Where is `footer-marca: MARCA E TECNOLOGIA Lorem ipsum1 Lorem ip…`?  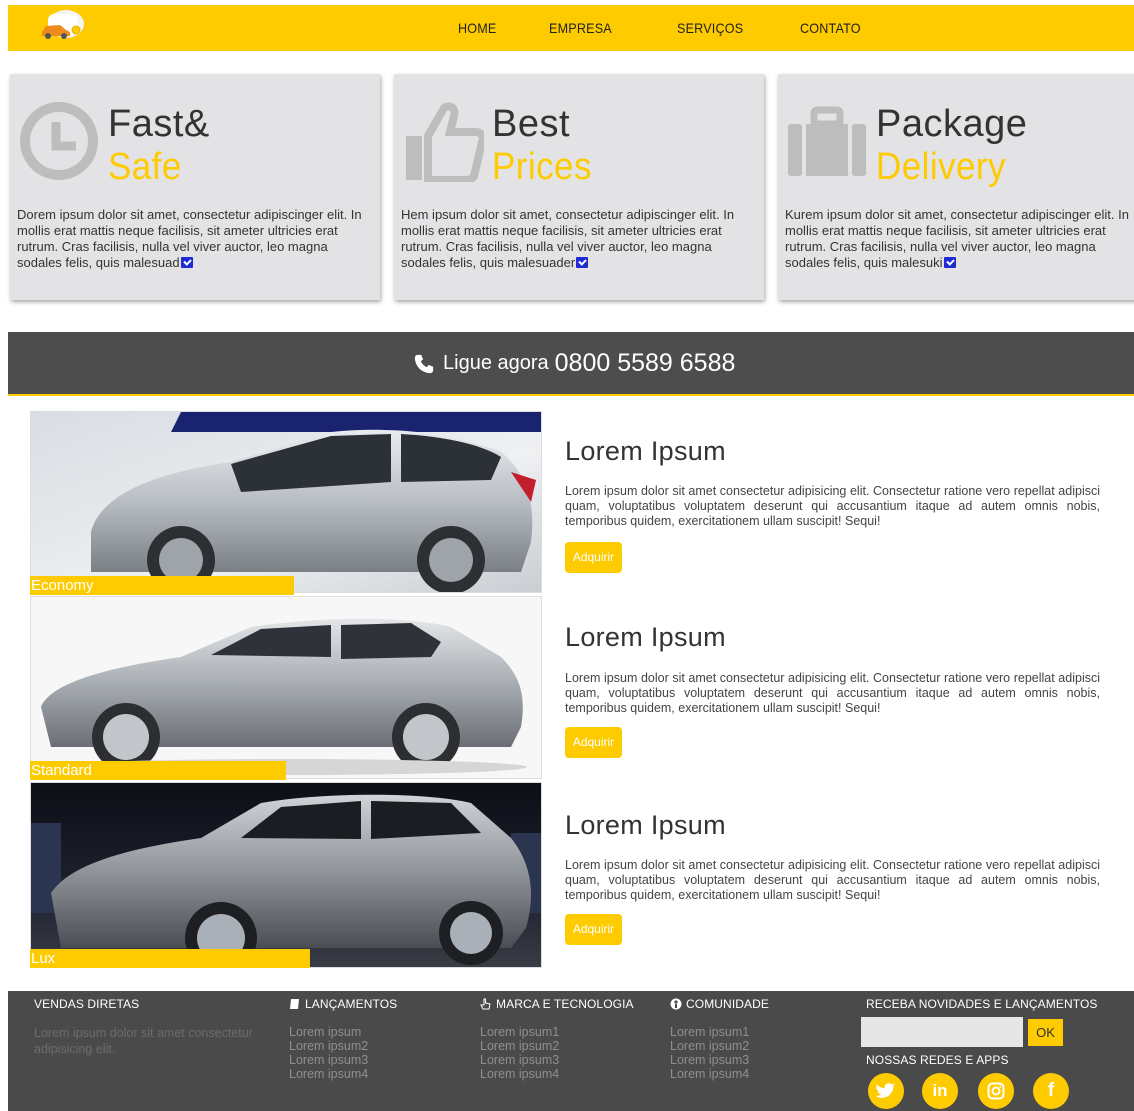 footer-marca: MARCA E TECNOLOGIA Lorem ipsum1 Lorem ip… is located at coordinates (557, 1039).